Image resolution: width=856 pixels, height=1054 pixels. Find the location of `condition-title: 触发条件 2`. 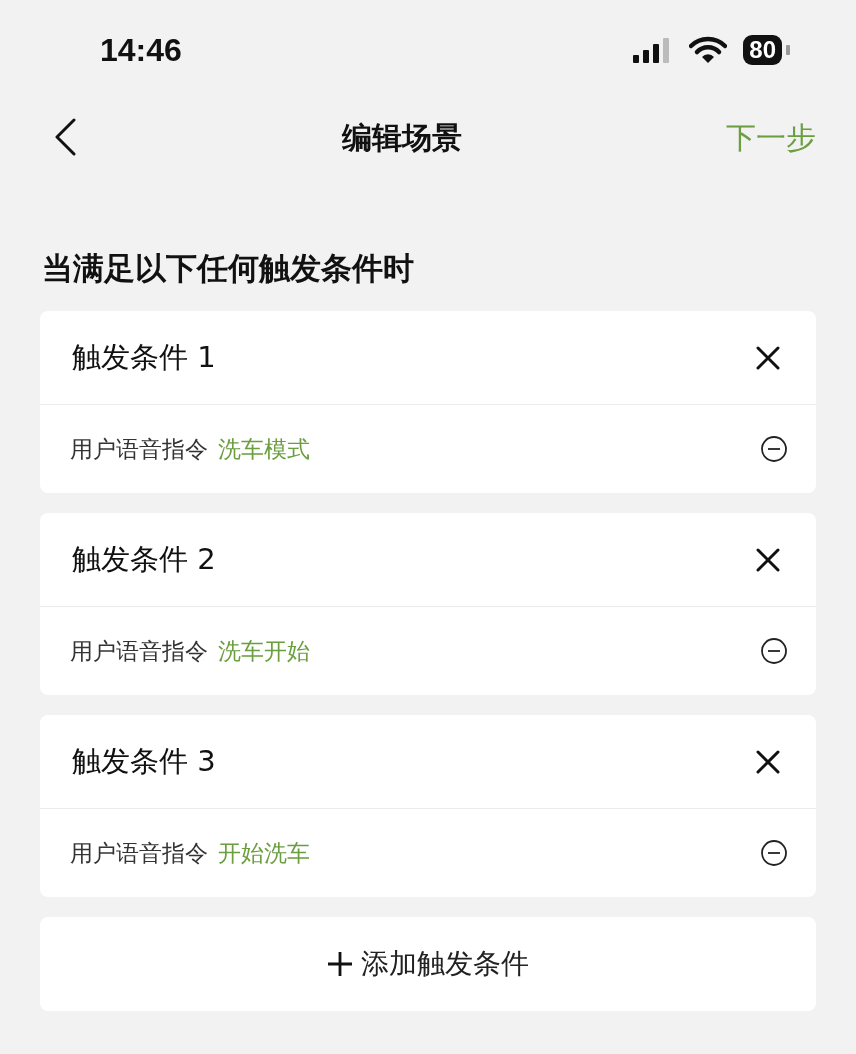

condition-title: 触发条件 2 is located at coordinates (144, 559).